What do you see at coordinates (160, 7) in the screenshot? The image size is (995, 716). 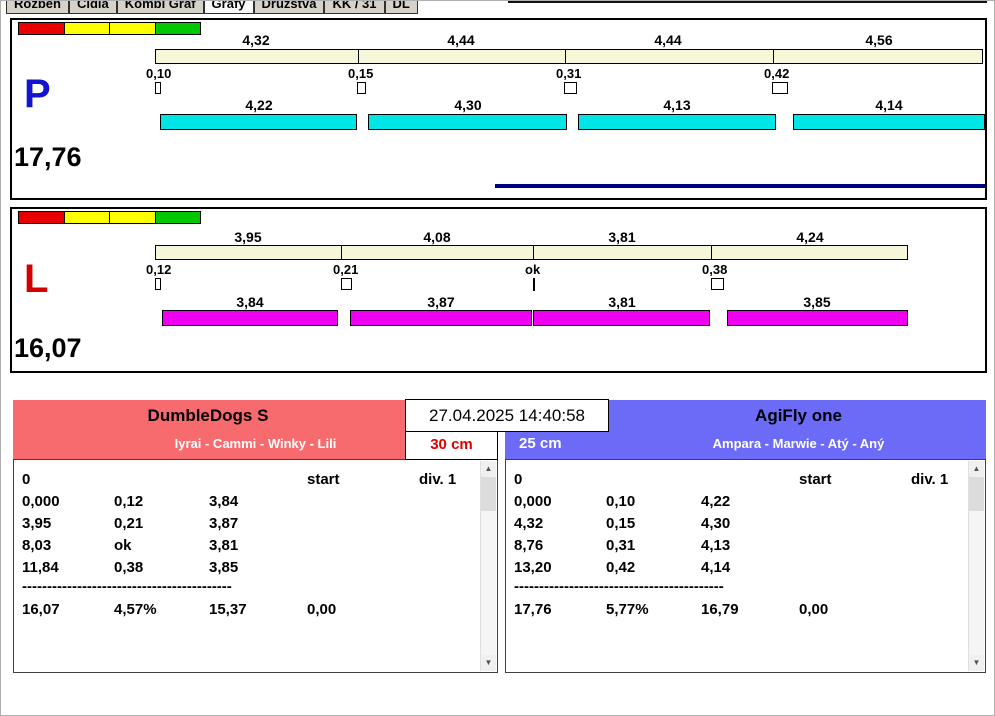 I see `tab-kombi-graf: Kombi Graf` at bounding box center [160, 7].